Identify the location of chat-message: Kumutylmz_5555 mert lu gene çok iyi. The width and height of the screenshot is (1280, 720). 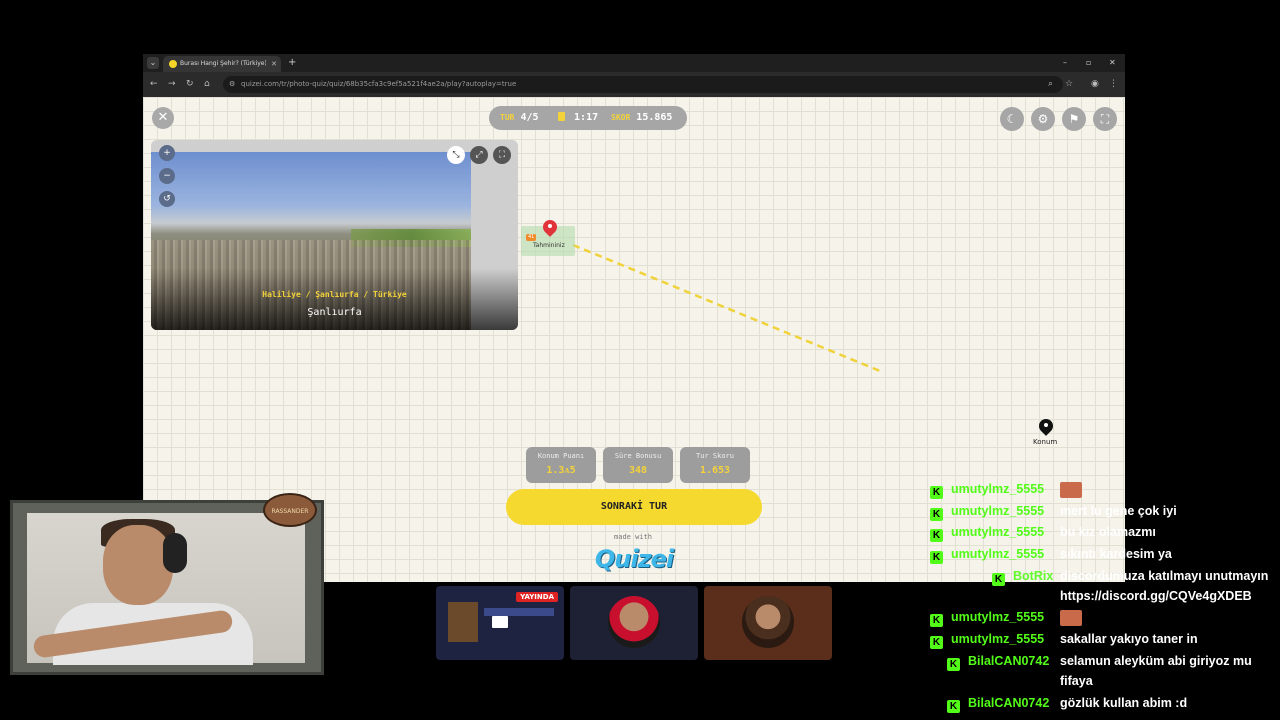
(1105, 512).